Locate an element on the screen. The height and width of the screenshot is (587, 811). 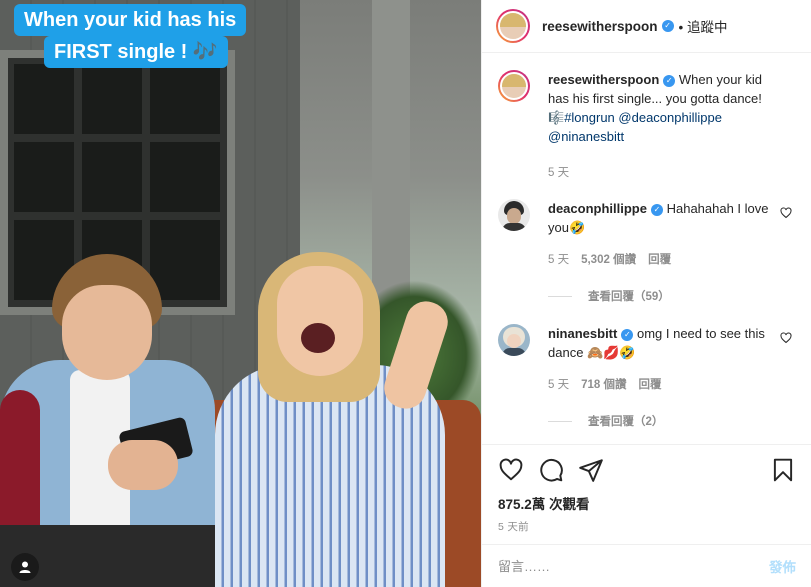
caption-author-avatar is located at coordinates (514, 86).